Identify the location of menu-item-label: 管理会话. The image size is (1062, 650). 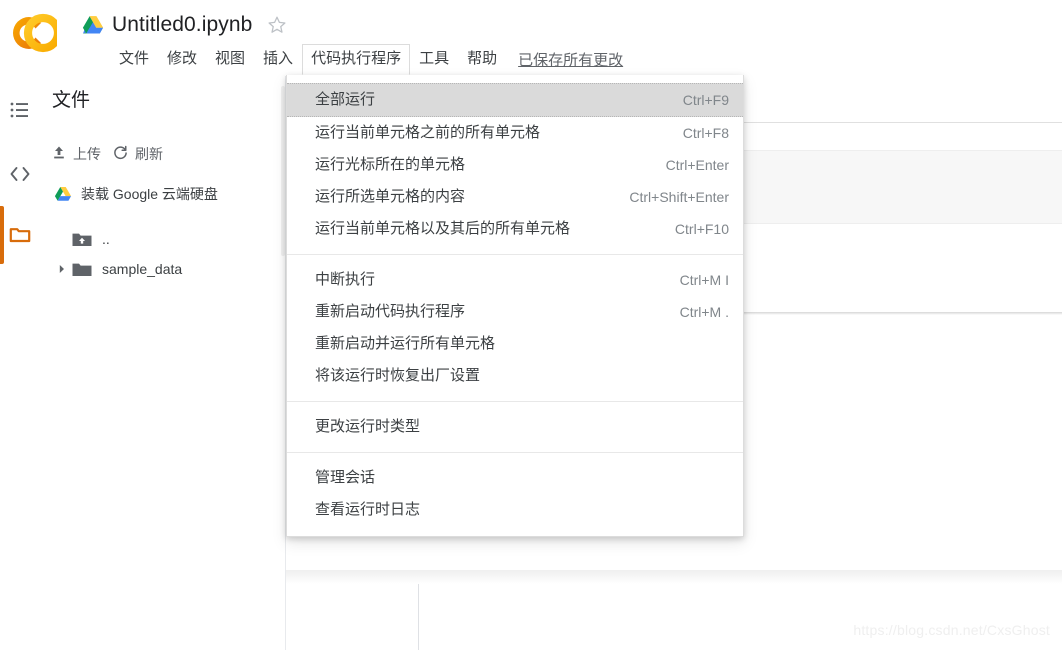
(345, 477).